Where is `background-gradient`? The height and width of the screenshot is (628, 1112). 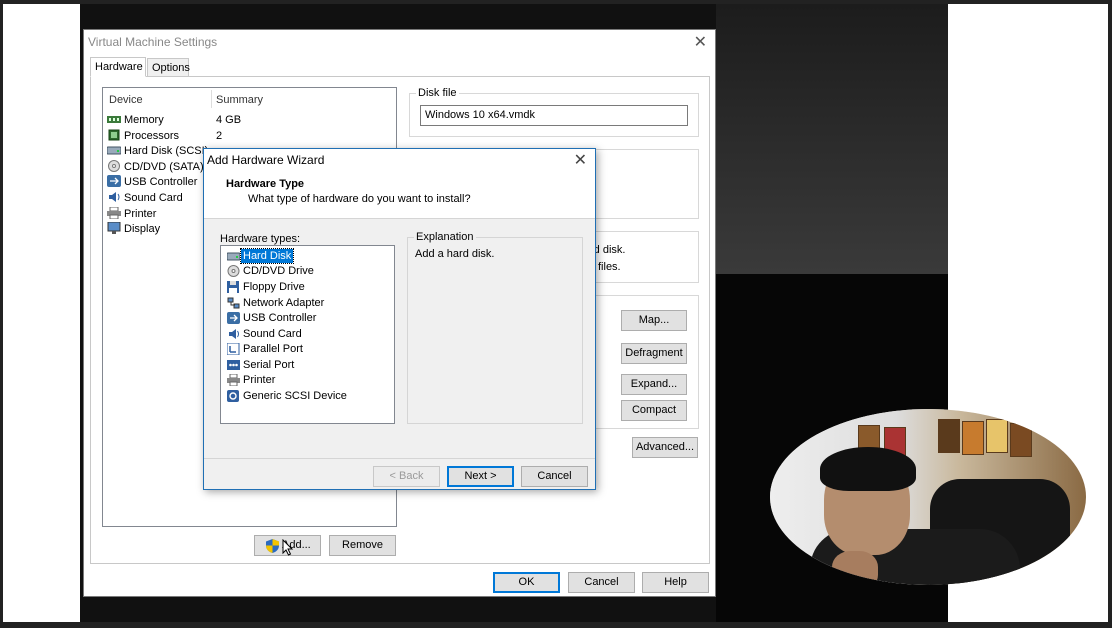
background-gradient is located at coordinates (832, 139).